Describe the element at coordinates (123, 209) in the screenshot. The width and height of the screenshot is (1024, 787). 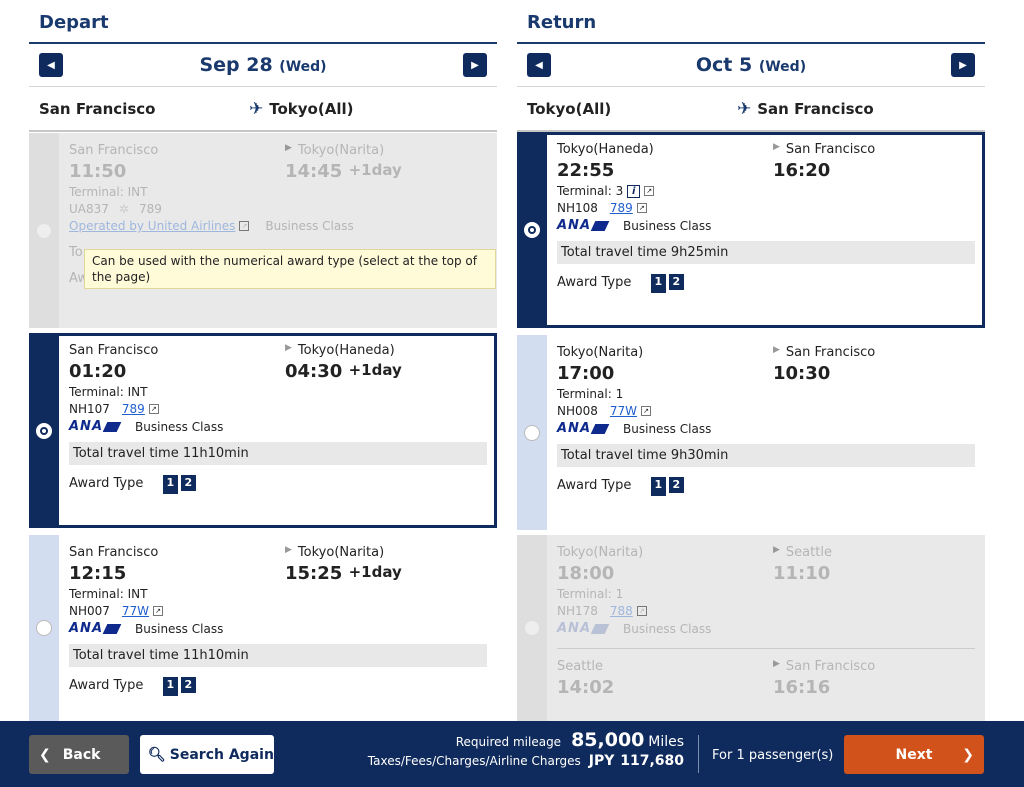
I see `star-alliance-icon: ✲` at that location.